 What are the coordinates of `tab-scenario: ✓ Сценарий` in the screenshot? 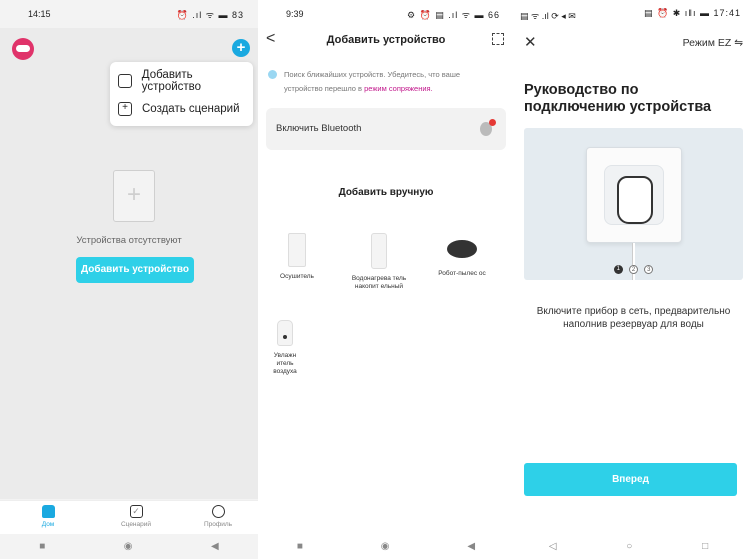 It's located at (136, 516).